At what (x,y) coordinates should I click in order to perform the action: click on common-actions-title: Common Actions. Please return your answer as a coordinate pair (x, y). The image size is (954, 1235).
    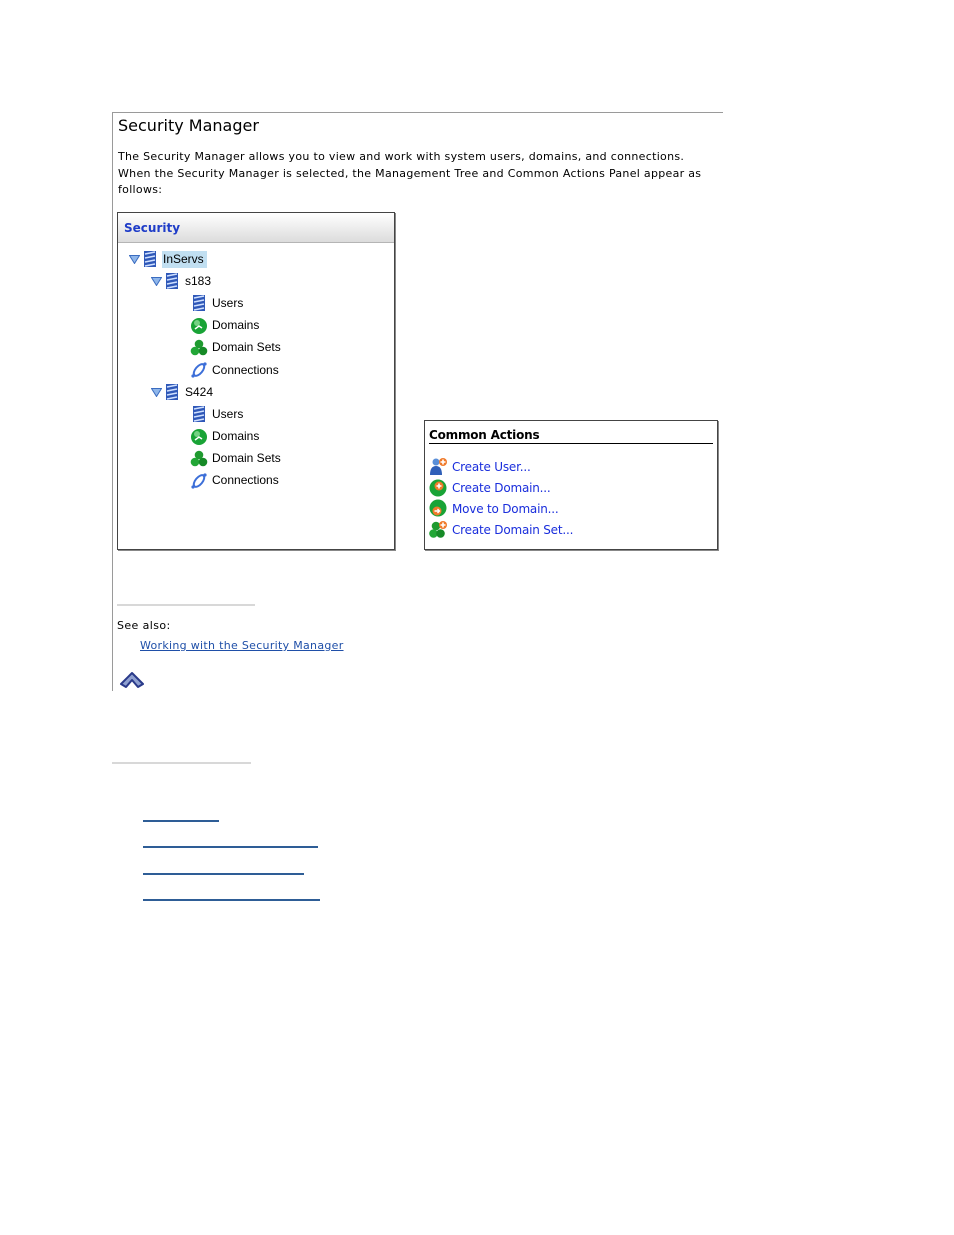
    Looking at the image, I should click on (571, 436).